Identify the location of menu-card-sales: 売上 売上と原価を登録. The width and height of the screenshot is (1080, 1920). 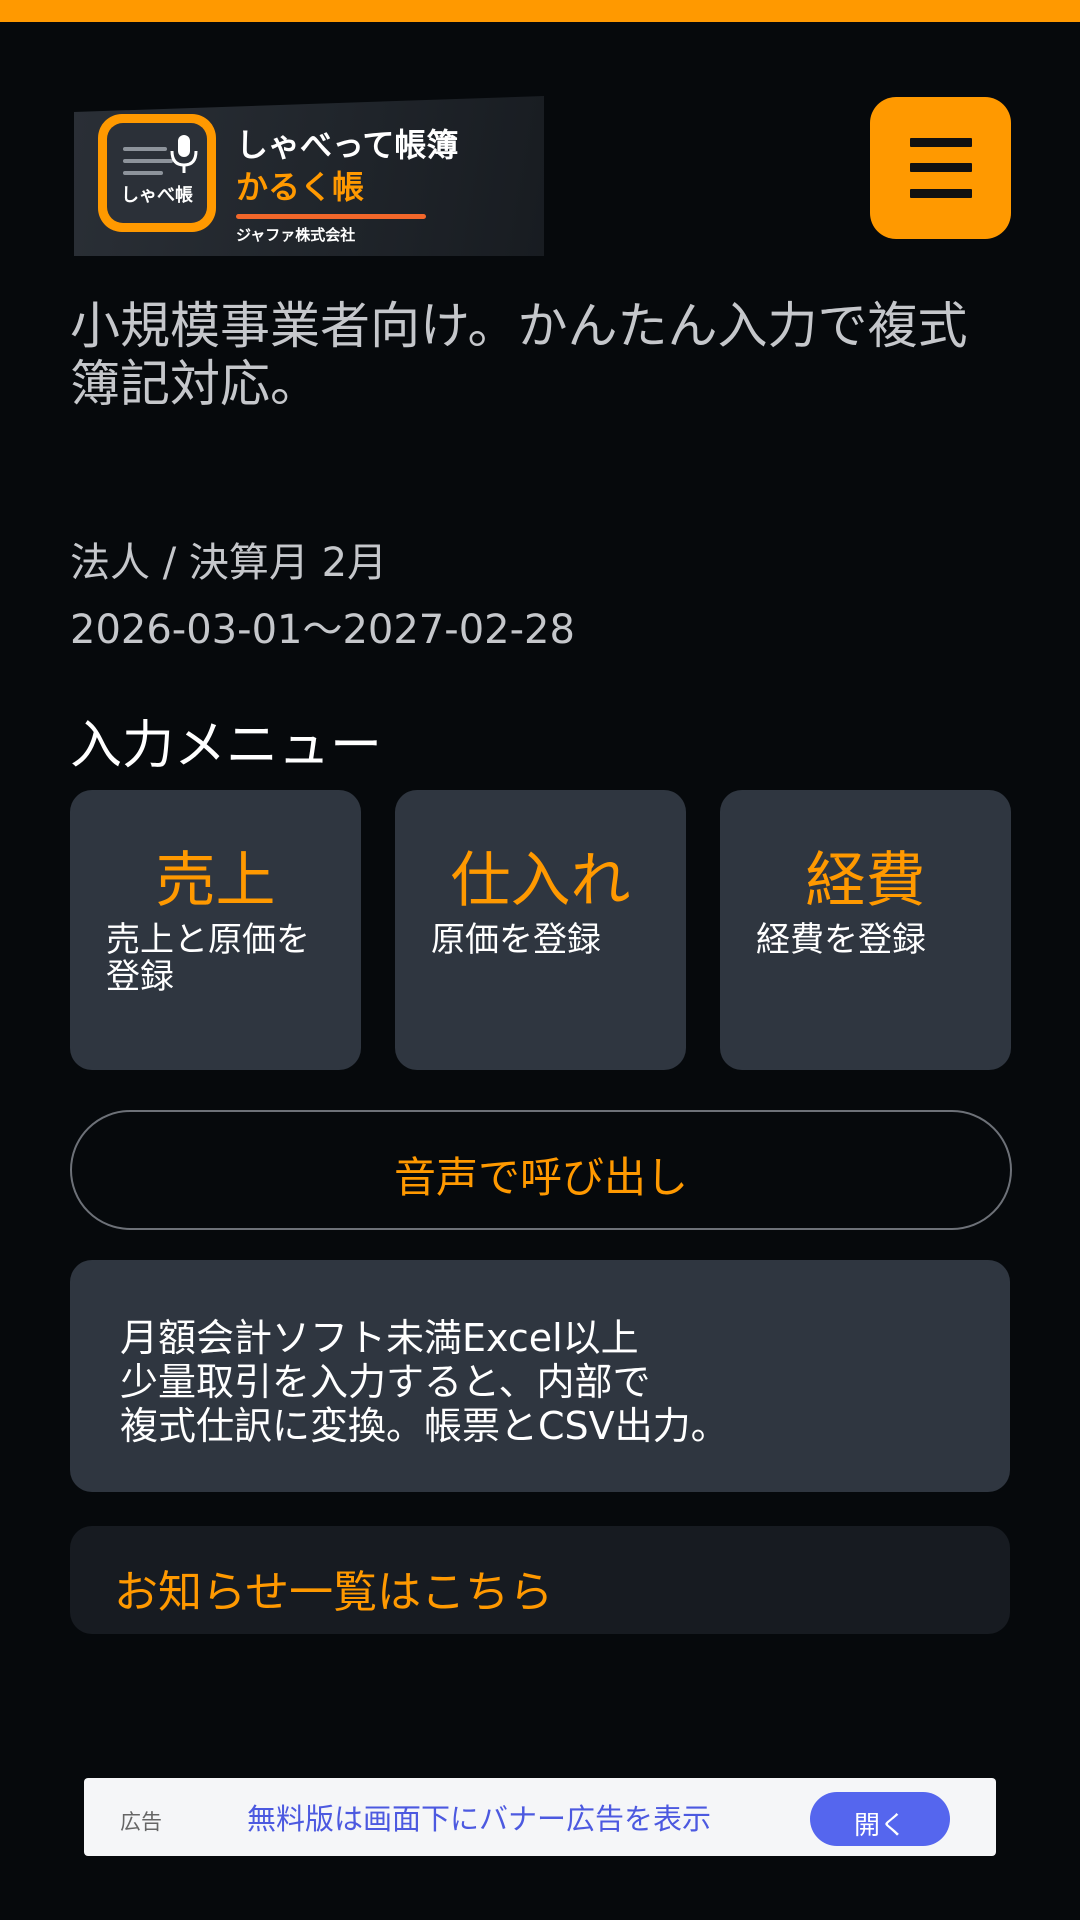
(215, 930).